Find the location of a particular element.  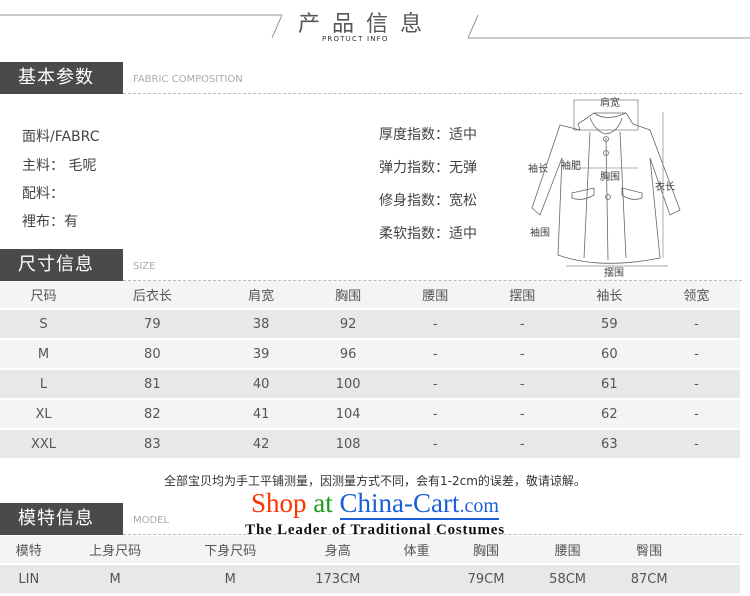

fit-index: 修身指数：宽松 is located at coordinates (428, 201).